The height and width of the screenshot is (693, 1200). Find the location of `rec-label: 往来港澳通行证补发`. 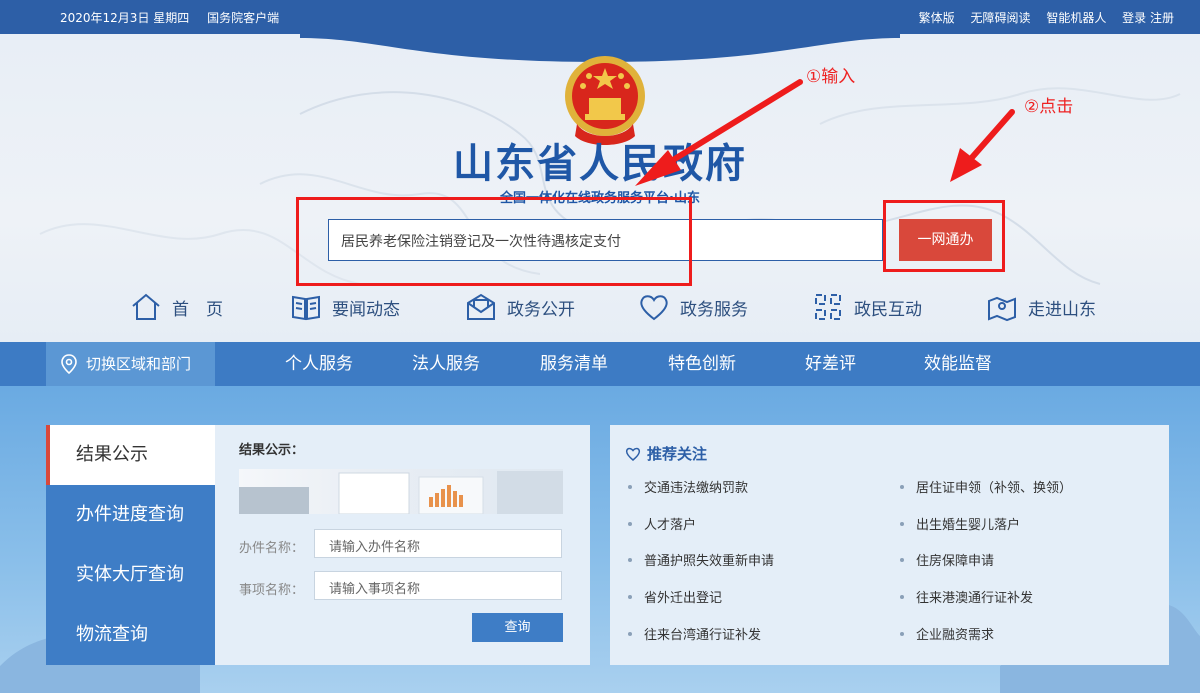

rec-label: 往来港澳通行证补发 is located at coordinates (975, 598).